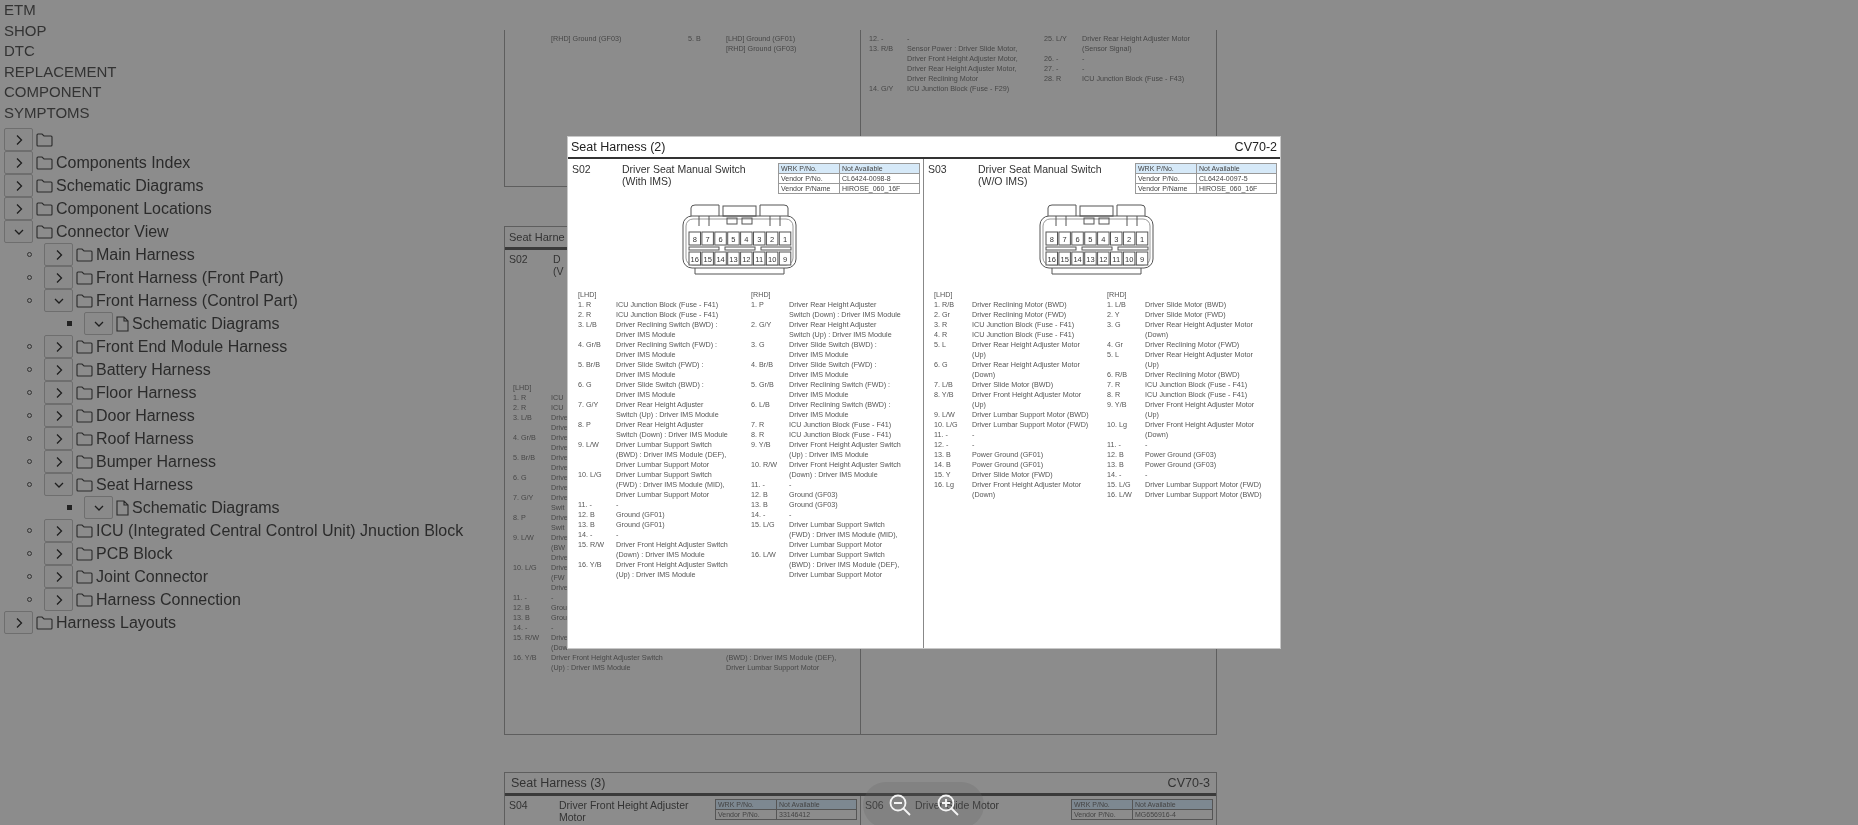  Describe the element at coordinates (197, 300) in the screenshot. I see `tree-item: Front Harness (Control Part)` at that location.